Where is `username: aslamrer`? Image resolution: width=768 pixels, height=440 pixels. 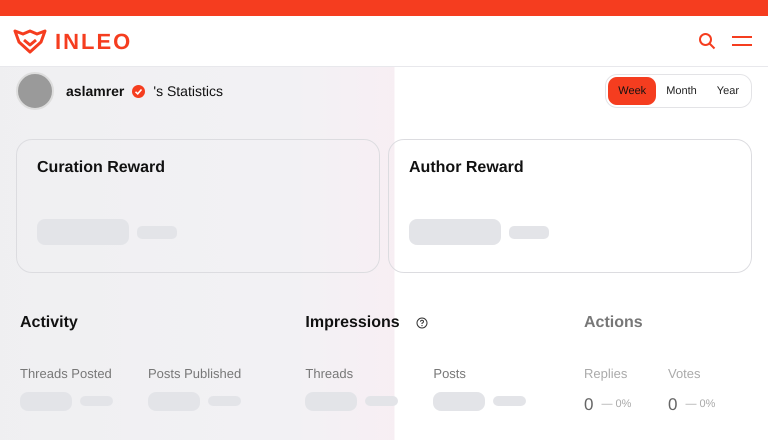
username: aslamrer is located at coordinates (95, 91).